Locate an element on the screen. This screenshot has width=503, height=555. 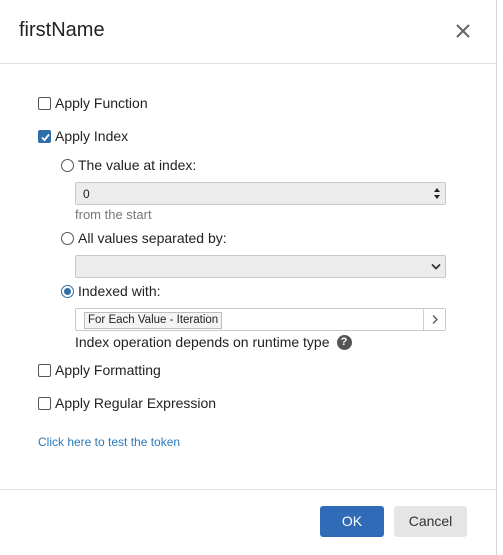
spinner-icon is located at coordinates (437, 193).